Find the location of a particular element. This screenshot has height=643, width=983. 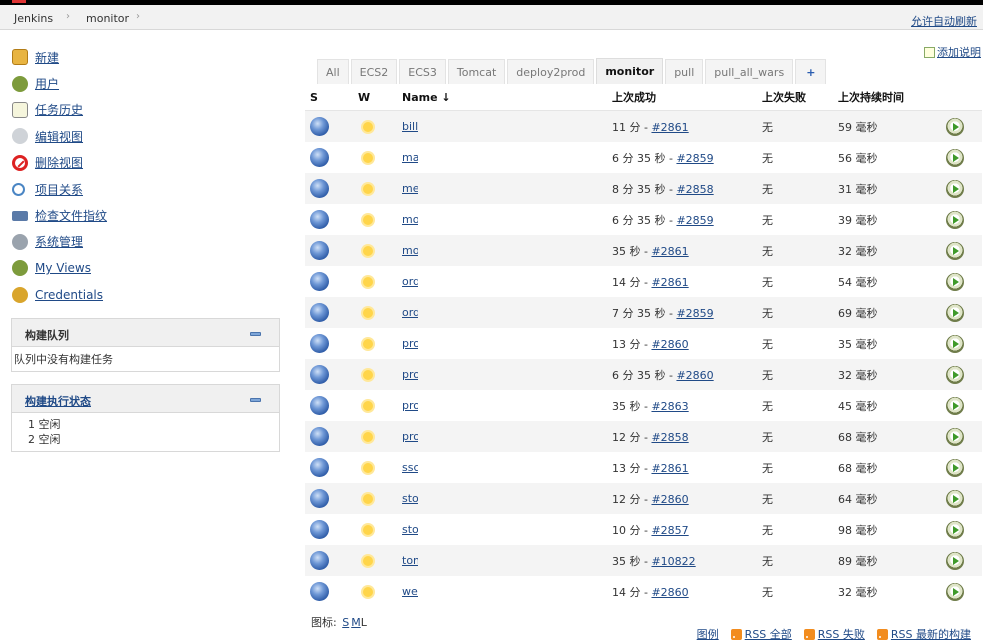

job-link: tom is located at coordinates (410, 560).